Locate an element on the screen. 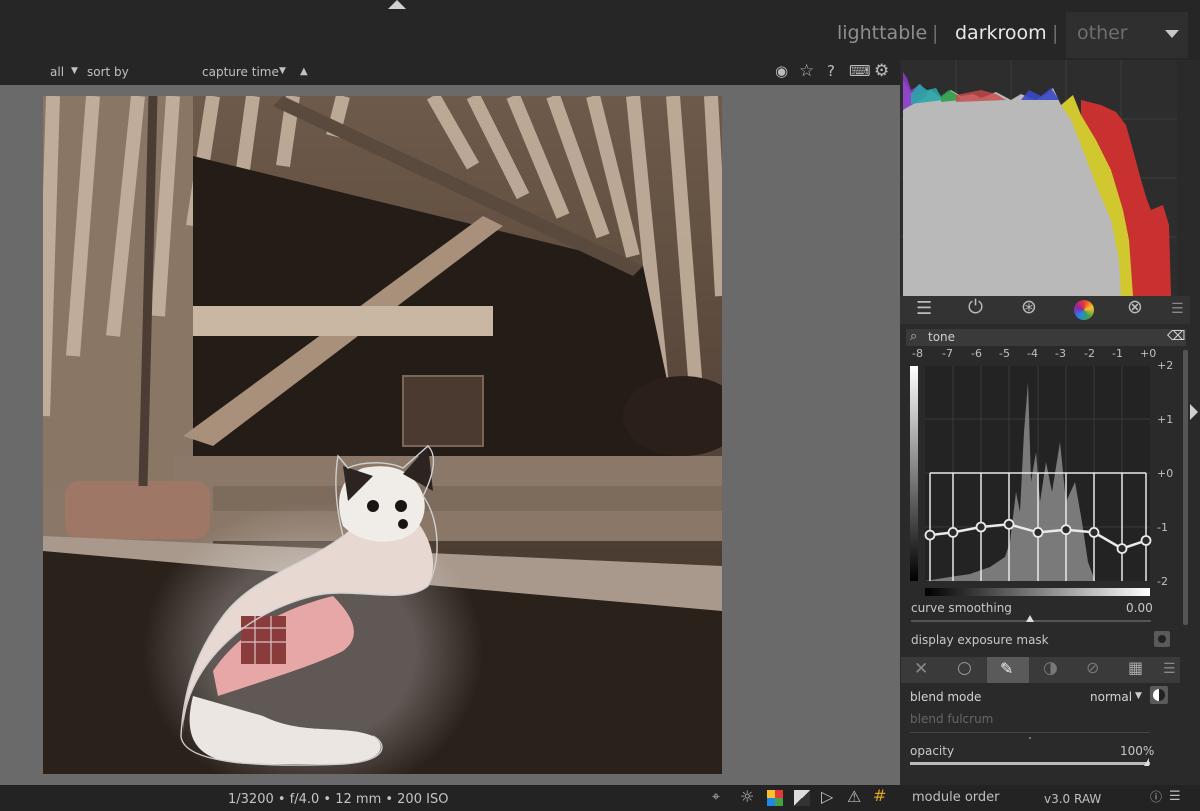  clear-icon: ⌫ is located at coordinates (1176, 336).